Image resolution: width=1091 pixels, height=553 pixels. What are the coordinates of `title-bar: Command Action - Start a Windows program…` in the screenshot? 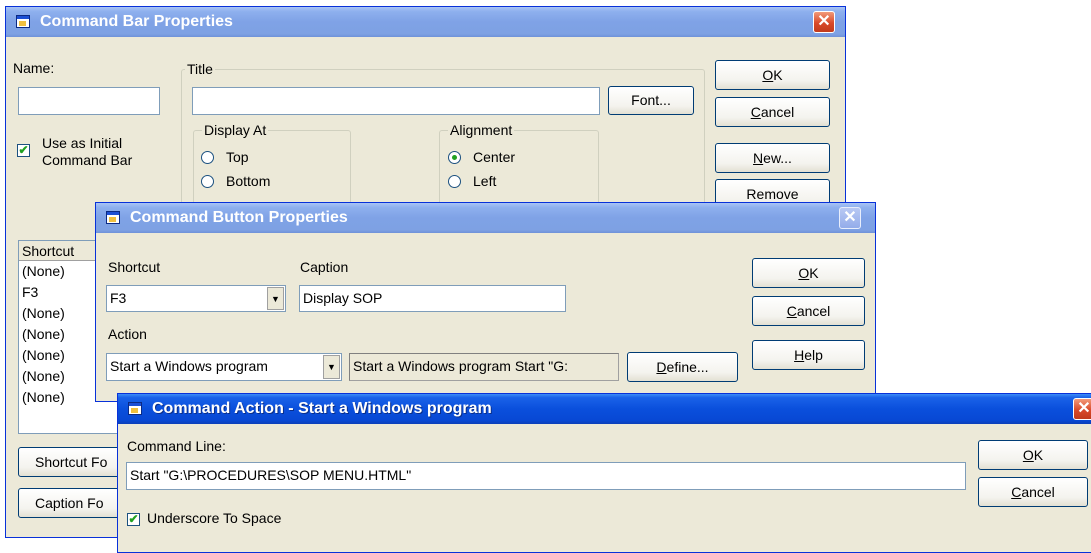 It's located at (604, 409).